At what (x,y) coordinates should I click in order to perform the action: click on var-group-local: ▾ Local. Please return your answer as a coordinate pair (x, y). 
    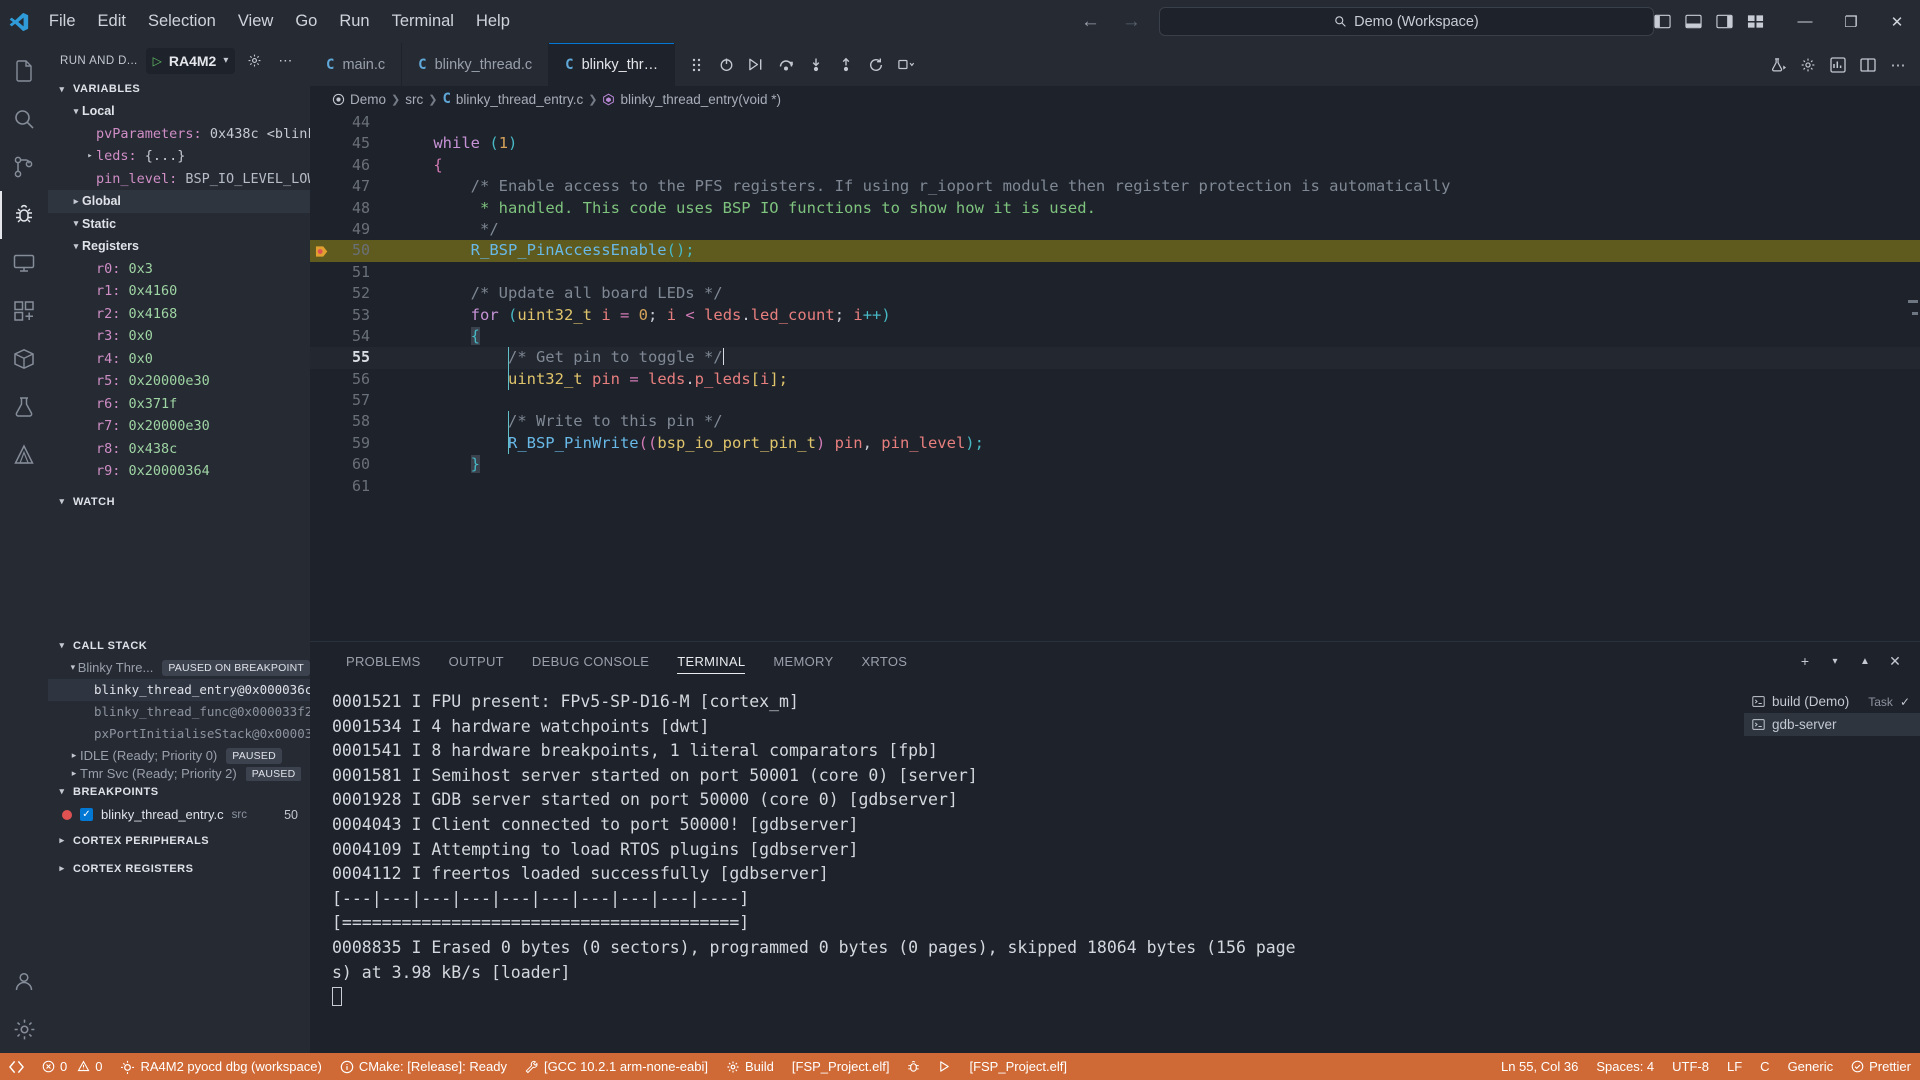
    Looking at the image, I should click on (179, 111).